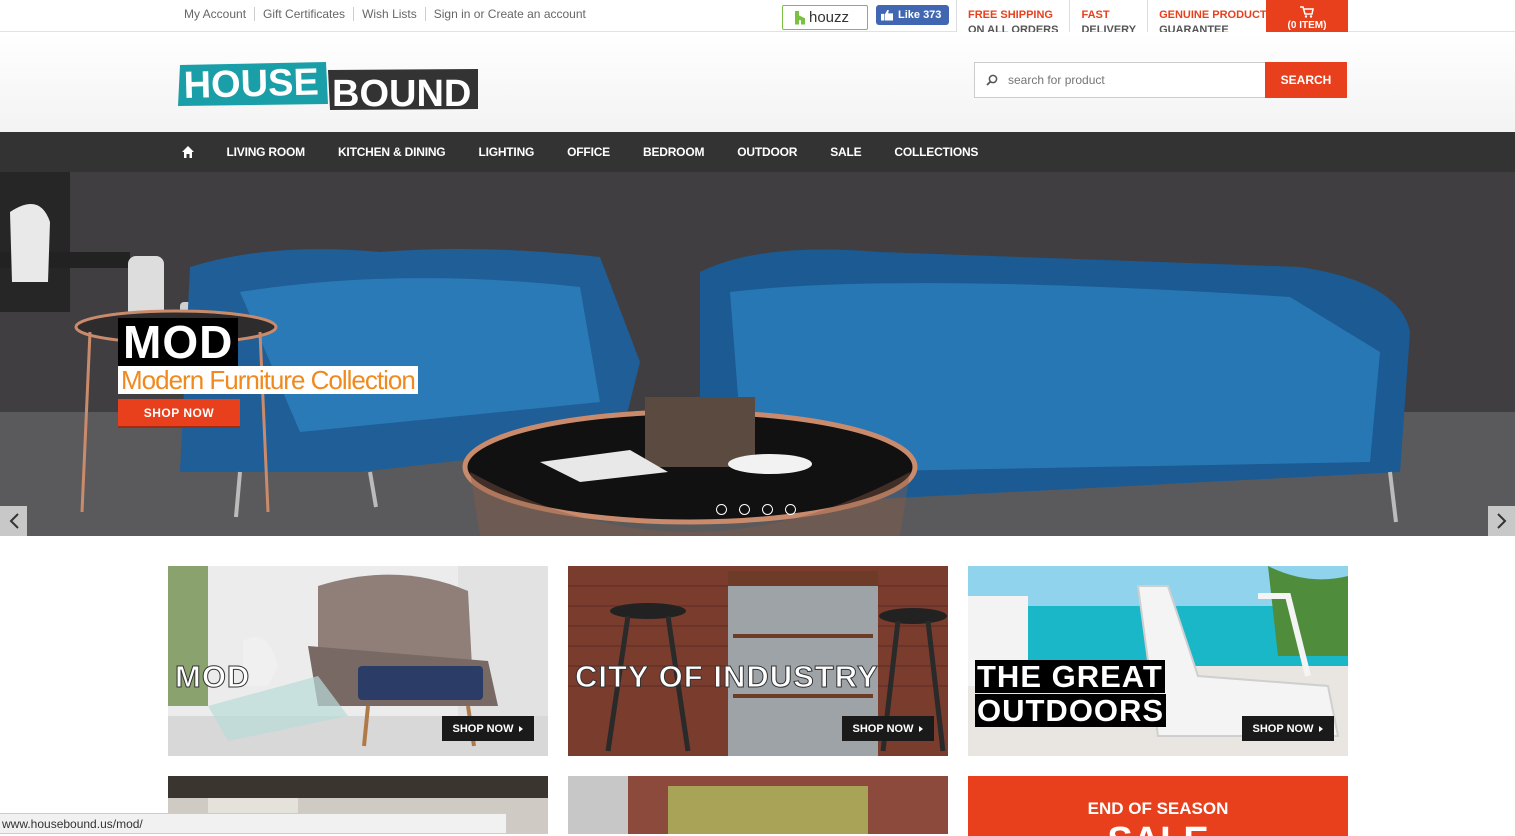 The image size is (1515, 836). Describe the element at coordinates (846, 152) in the screenshot. I see `nav-sale: SALE` at that location.